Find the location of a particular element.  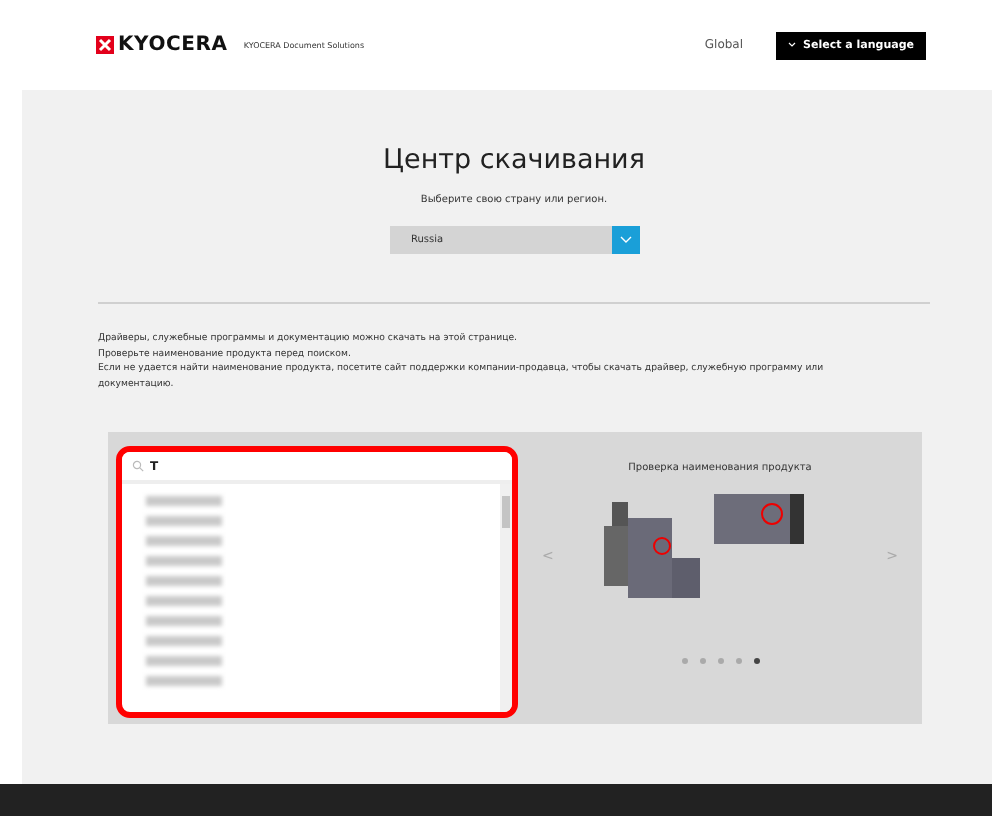

logo-wordmark: KYOCERA is located at coordinates (173, 45).